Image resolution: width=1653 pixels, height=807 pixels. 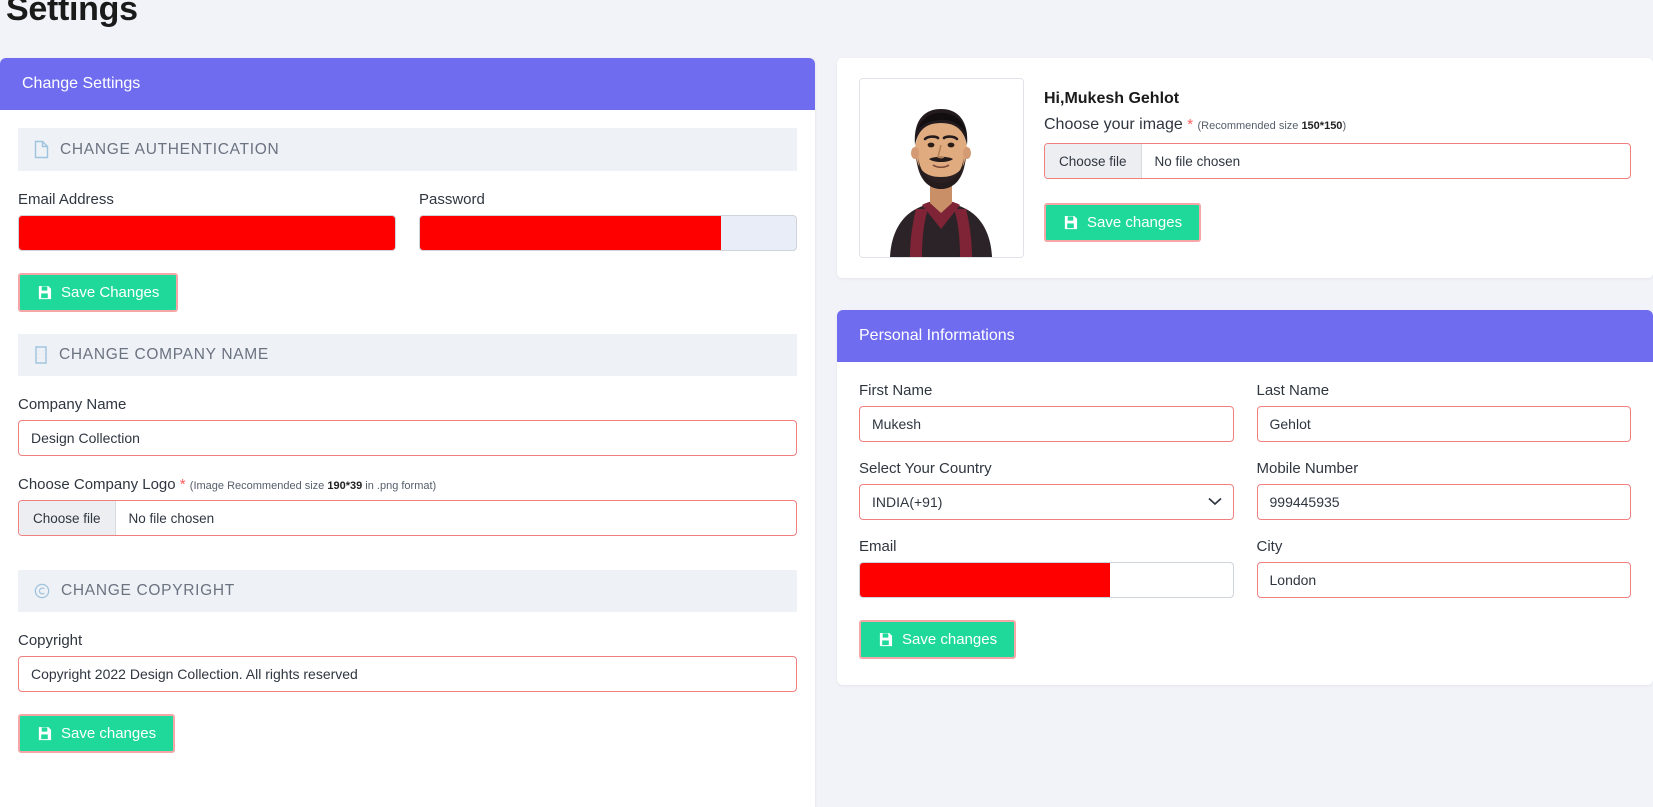 What do you see at coordinates (1112, 98) in the screenshot?
I see `greeting-text: Hi,Mukesh Gehlot` at bounding box center [1112, 98].